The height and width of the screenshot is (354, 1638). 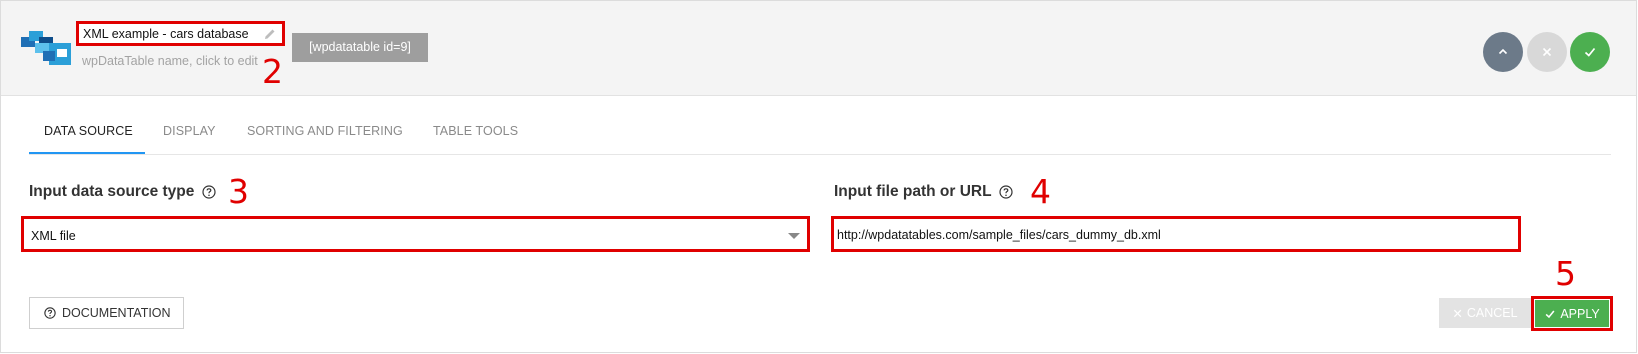 What do you see at coordinates (1580, 313) in the screenshot?
I see `apply-label: APPLY` at bounding box center [1580, 313].